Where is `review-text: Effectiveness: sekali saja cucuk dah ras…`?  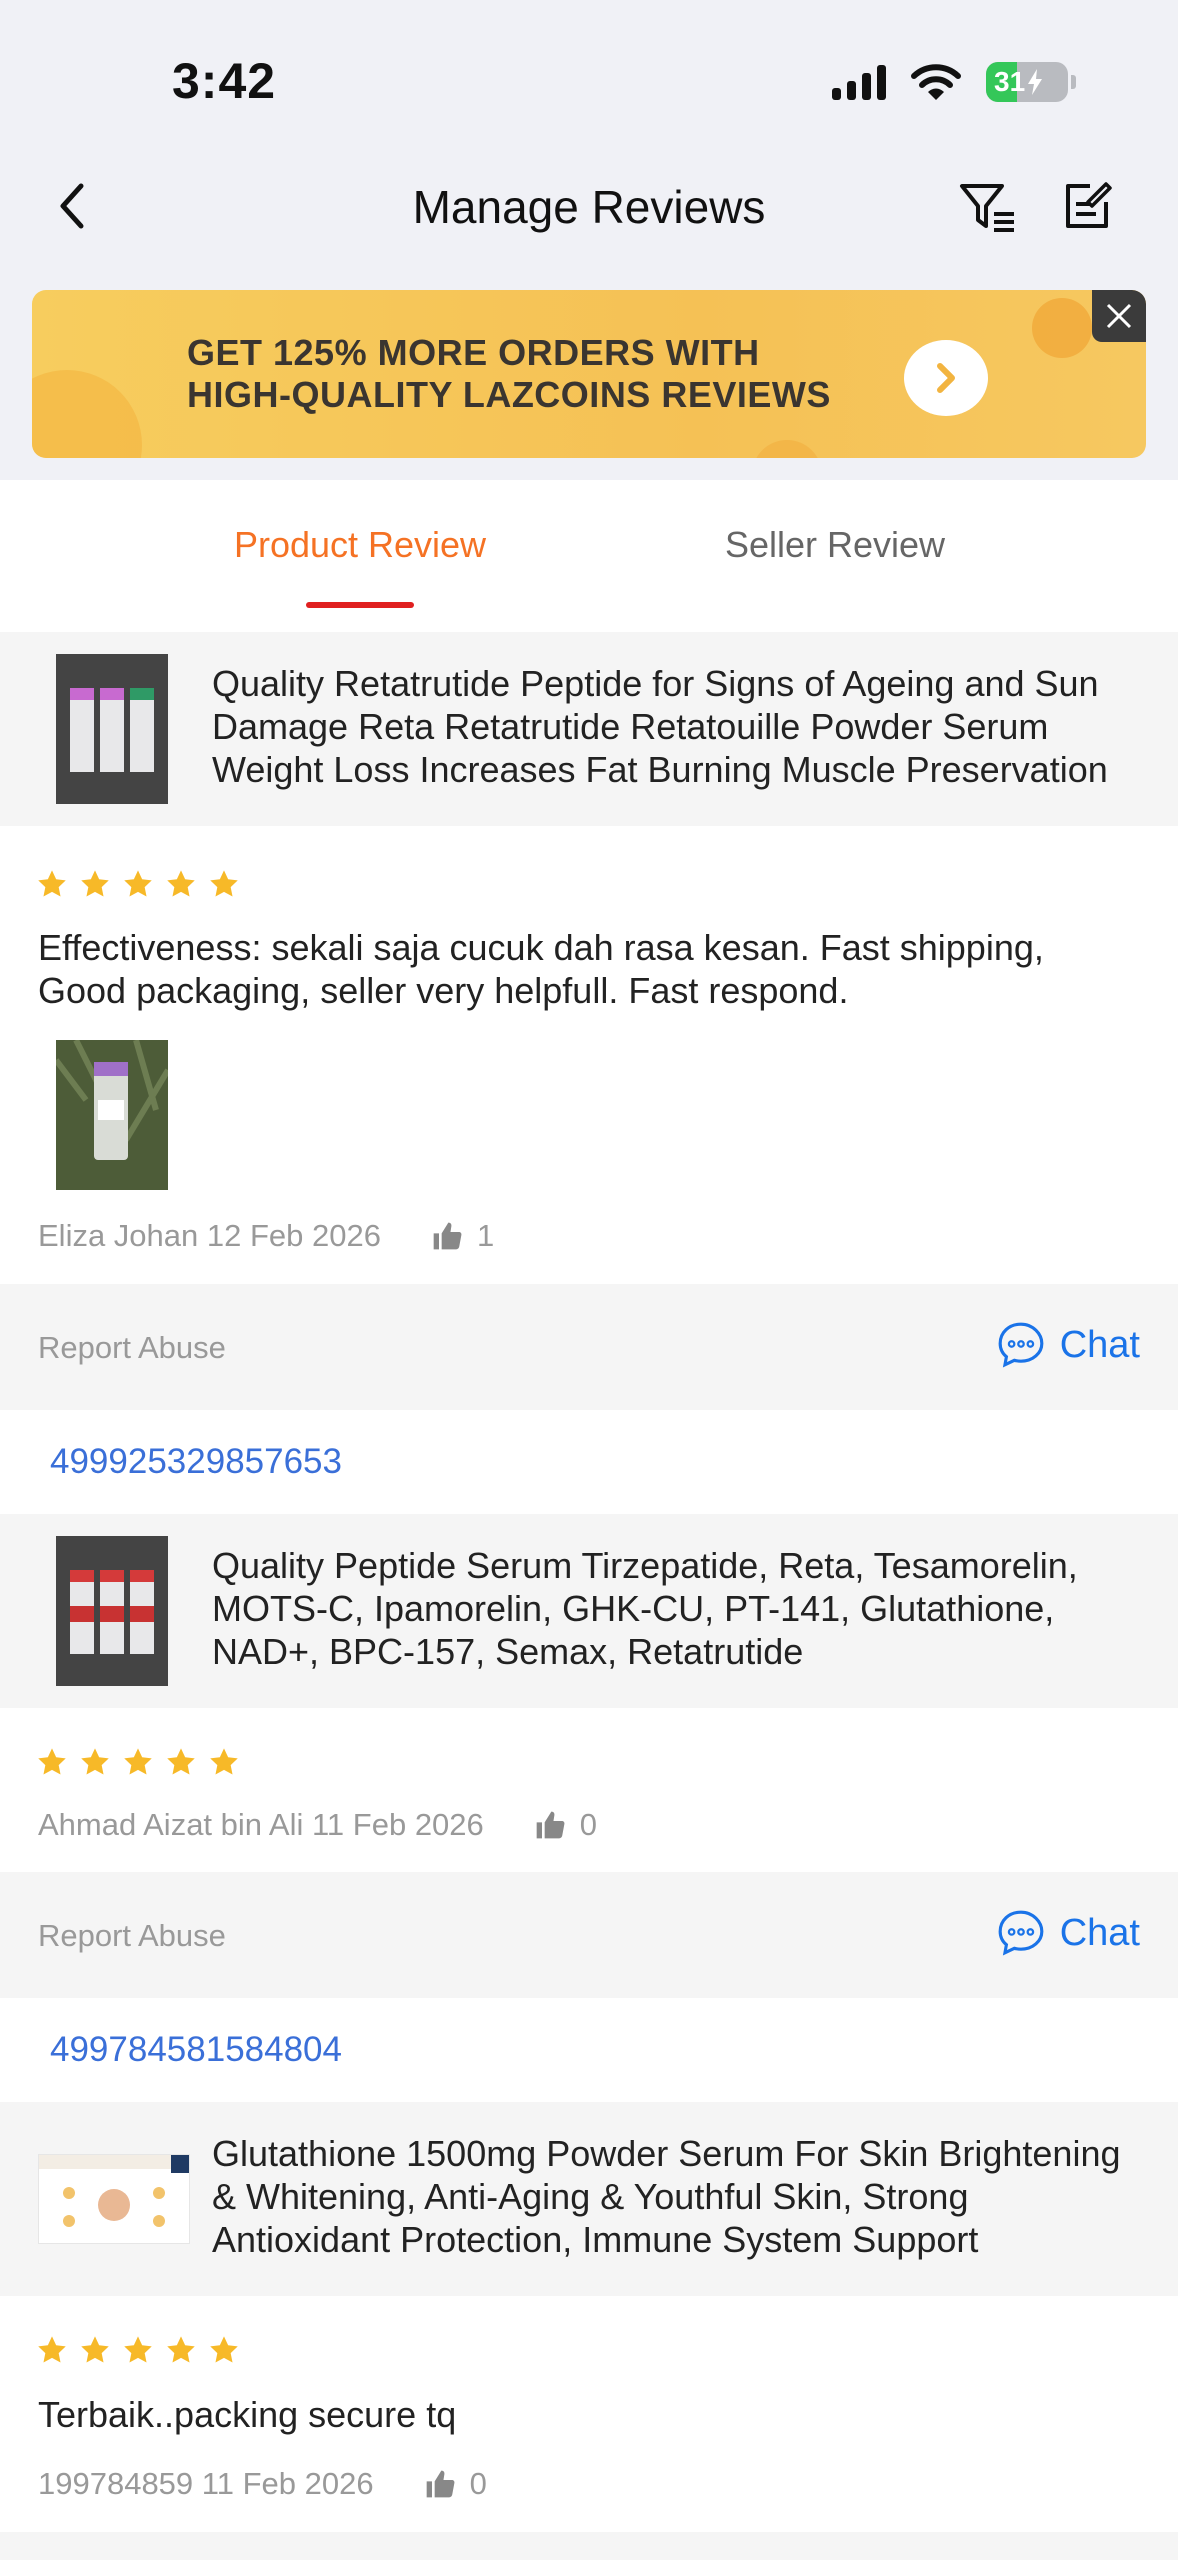 review-text: Effectiveness: sekali saja cucuk dah ras… is located at coordinates (541, 969).